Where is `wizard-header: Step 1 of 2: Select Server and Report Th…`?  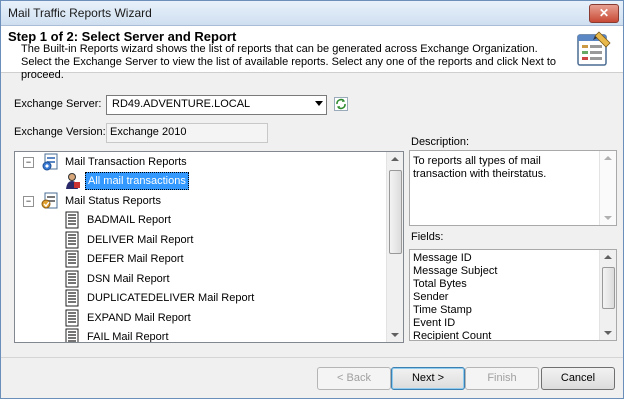
wizard-header: Step 1 of 2: Select Server and Report Th… is located at coordinates (312, 53).